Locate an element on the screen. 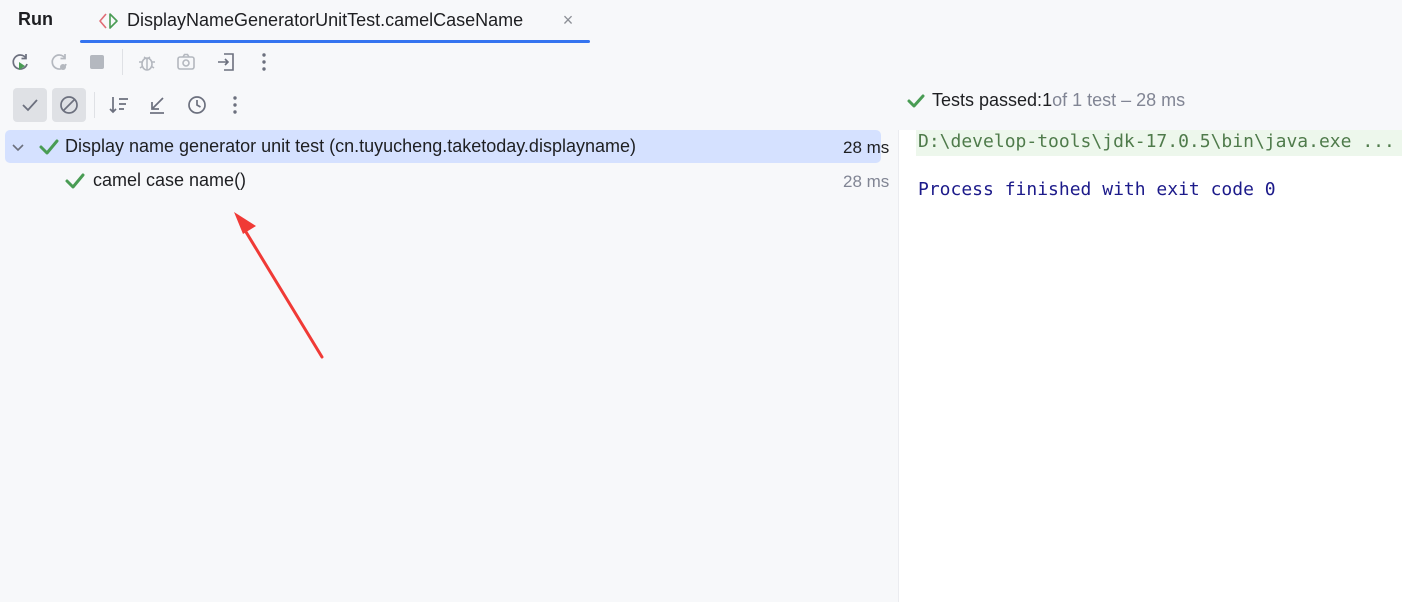 The width and height of the screenshot is (1402, 602). sort-icon is located at coordinates (119, 105).